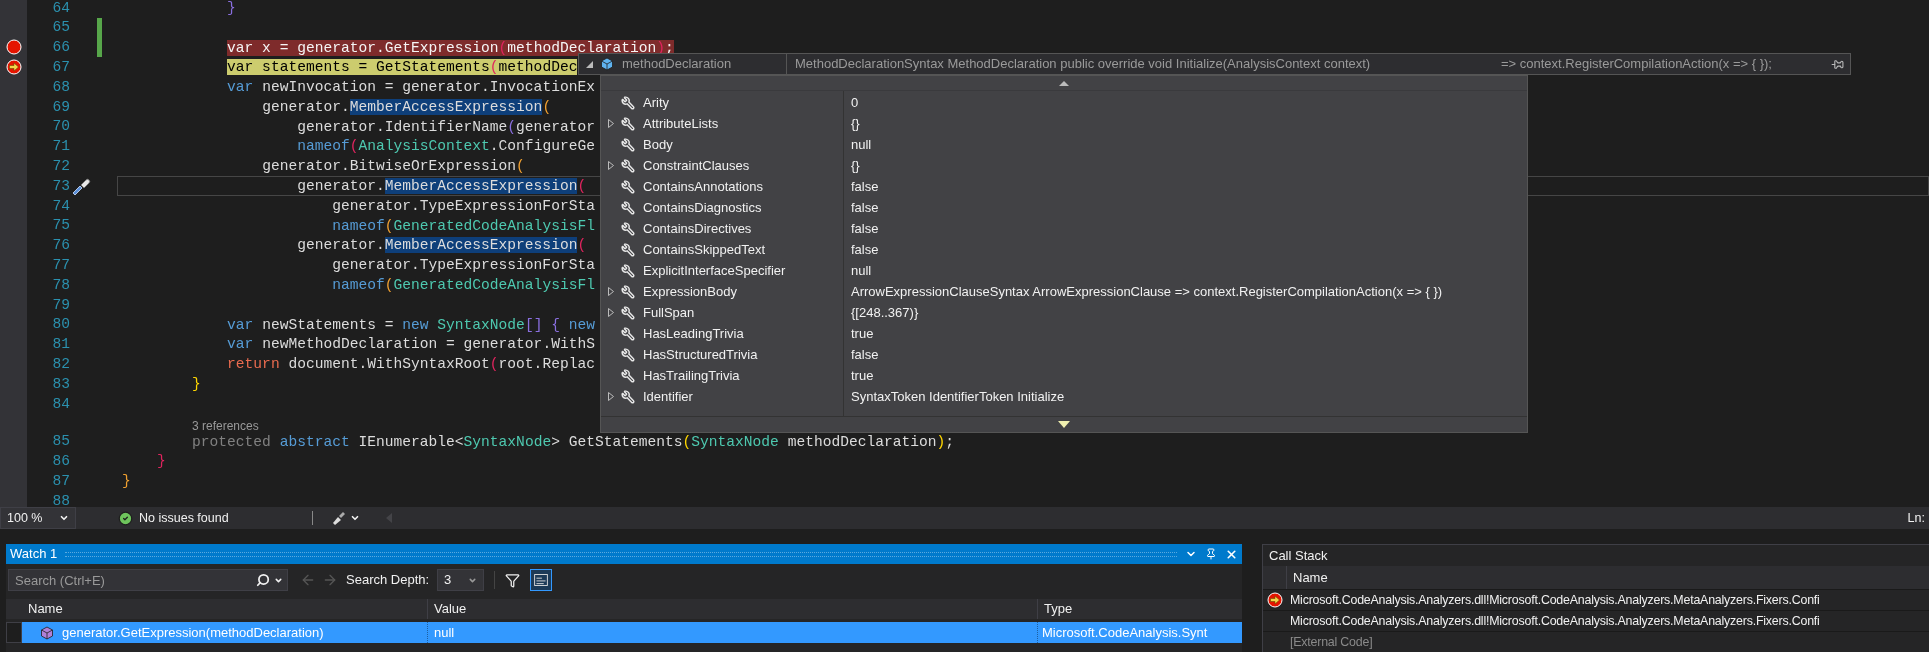 Image resolution: width=1929 pixels, height=652 pixels. What do you see at coordinates (1275, 600) in the screenshot?
I see `current-frame-icon` at bounding box center [1275, 600].